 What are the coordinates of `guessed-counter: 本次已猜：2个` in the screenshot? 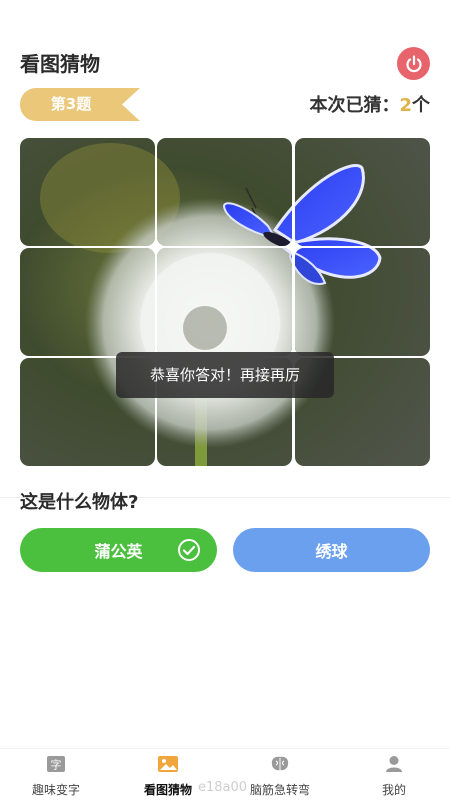 It's located at (369, 104).